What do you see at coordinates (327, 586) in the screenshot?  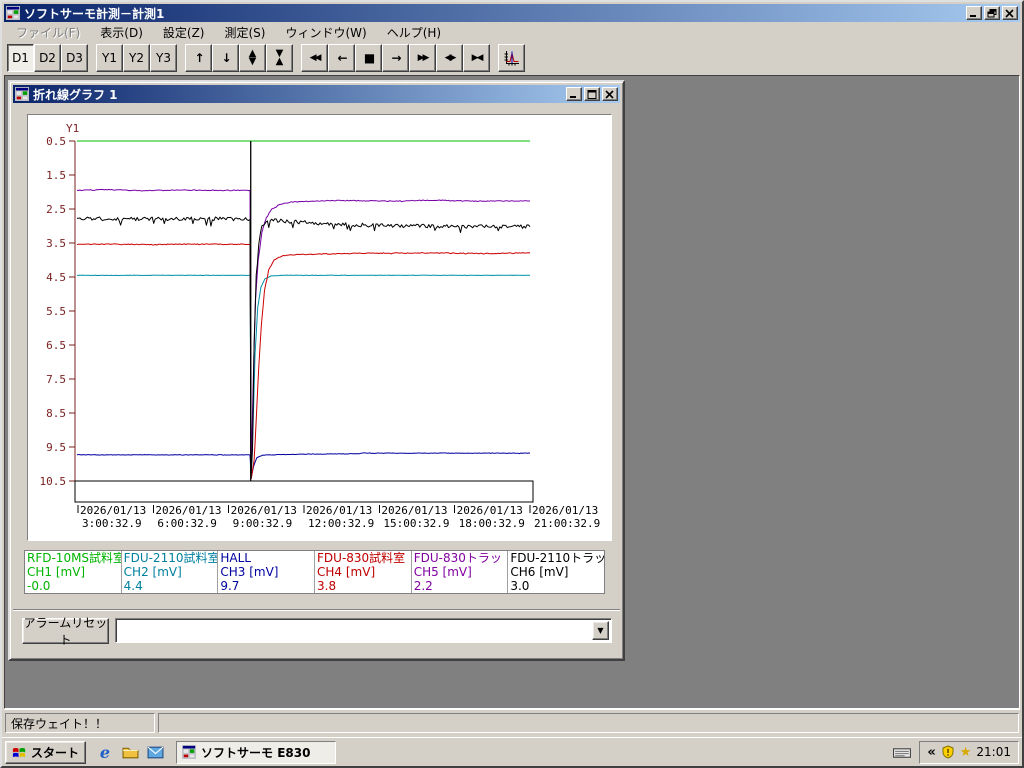 I see `channel-value-ch4: 3.8` at bounding box center [327, 586].